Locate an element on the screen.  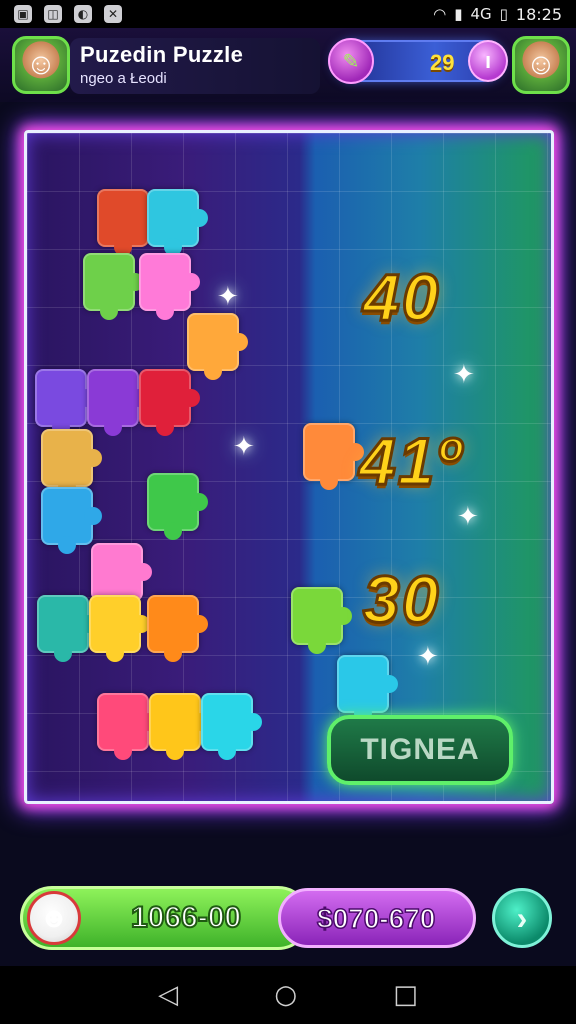
game-header: ☺ Puzedin Puzzle ngeo a Łeodi ✎ 29 ı ☺ is located at coordinates (288, 65).